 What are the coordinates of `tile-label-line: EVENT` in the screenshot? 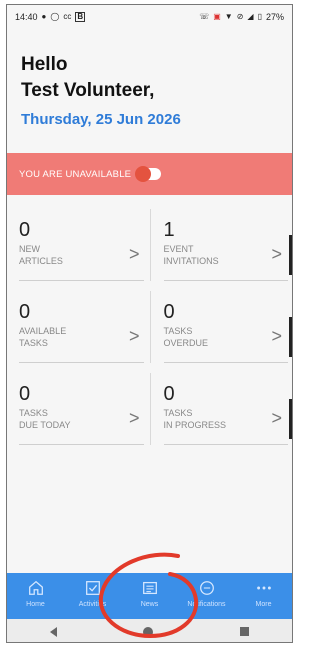 It's located at (178, 249).